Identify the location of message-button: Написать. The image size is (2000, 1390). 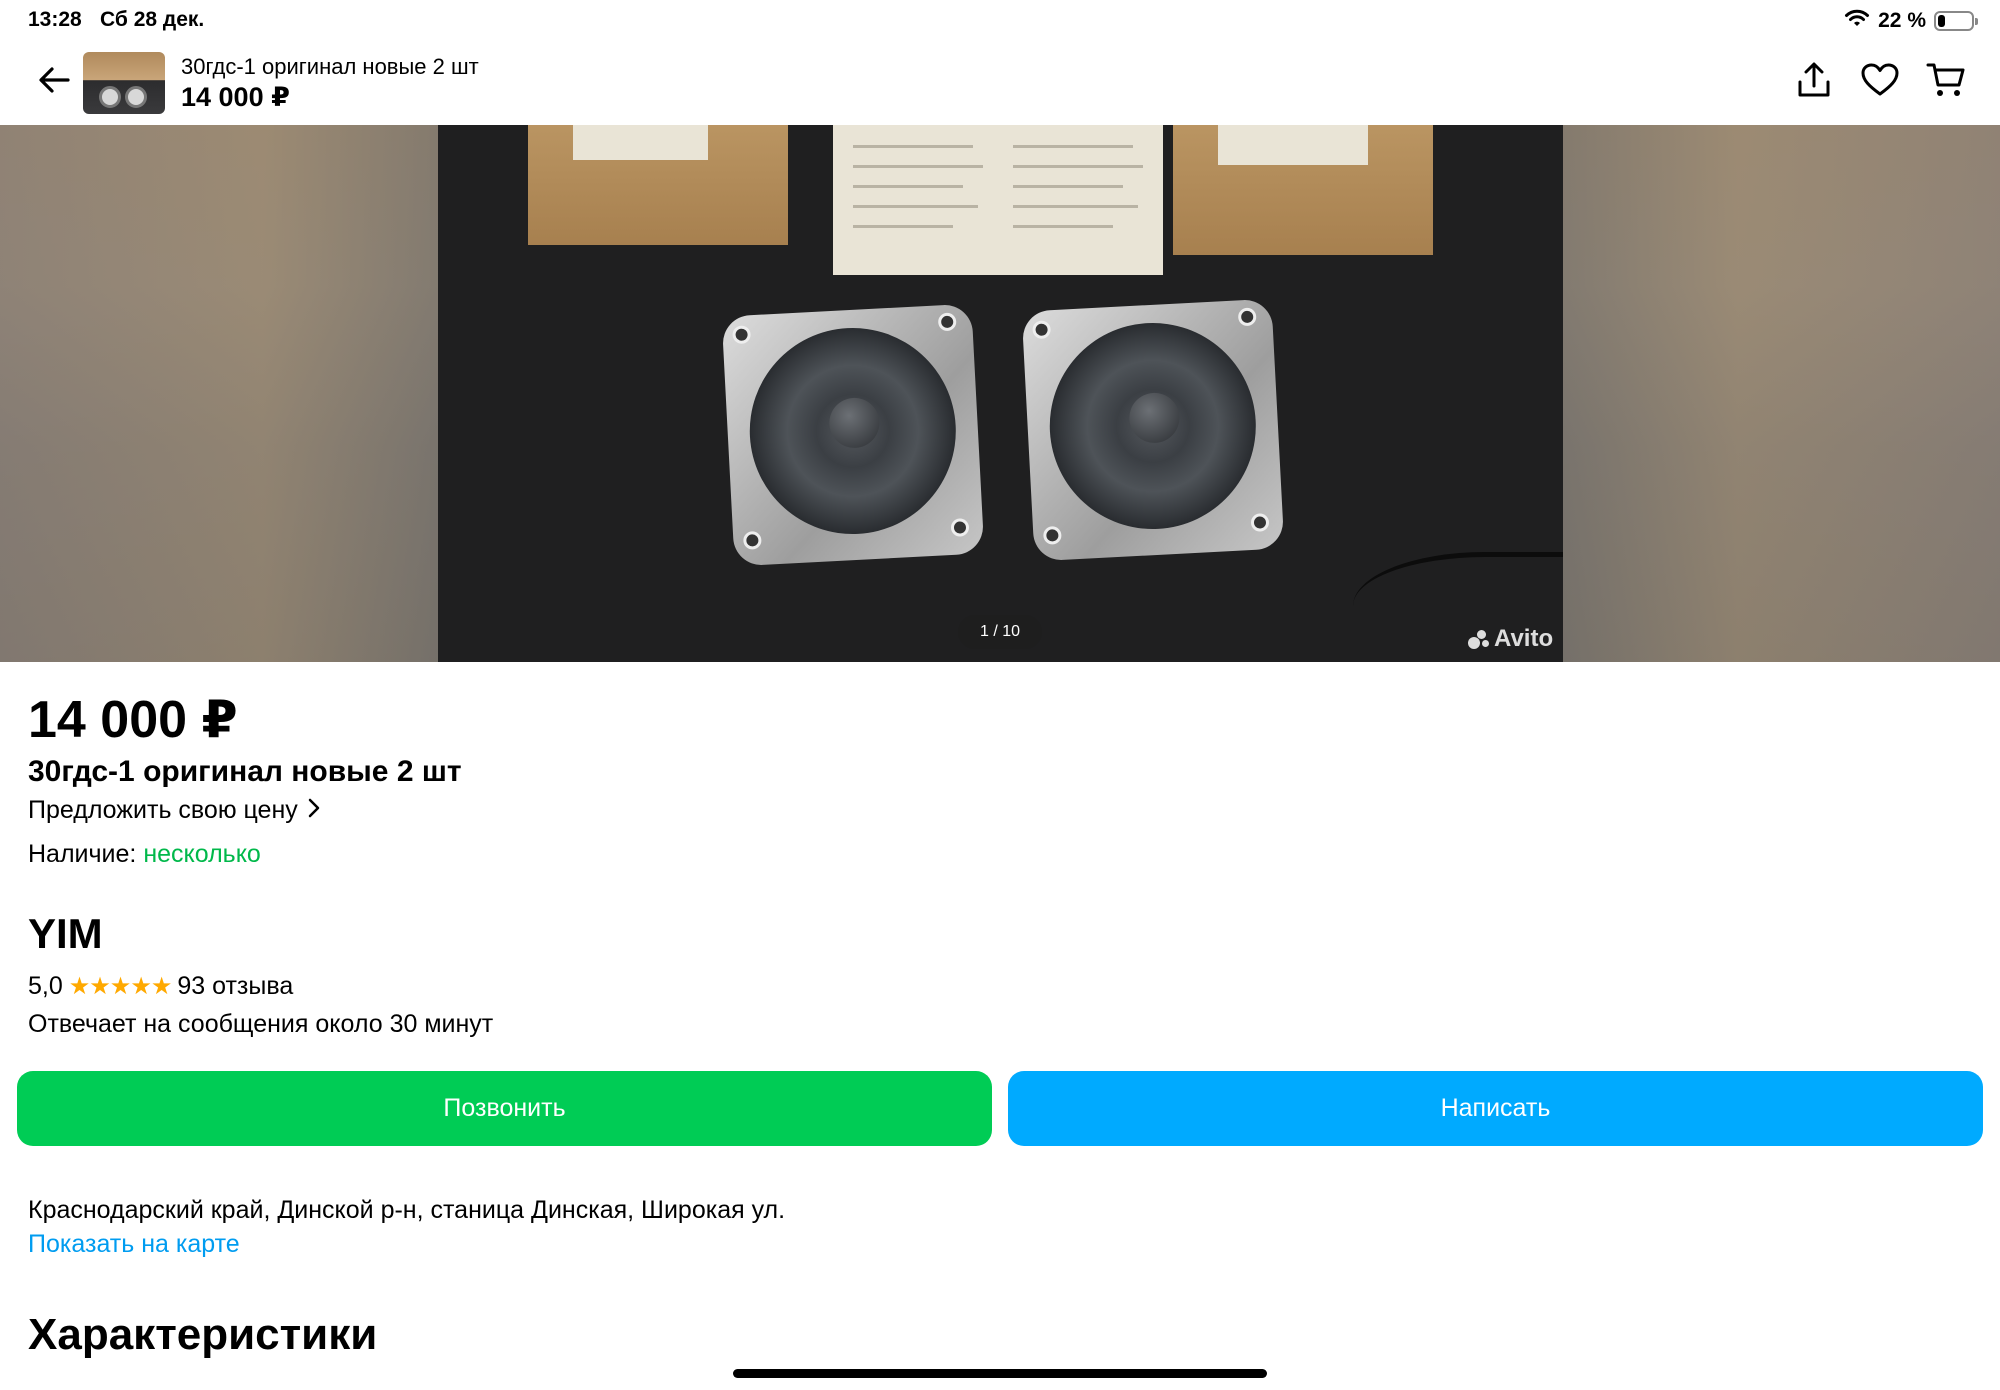
(1495, 1108).